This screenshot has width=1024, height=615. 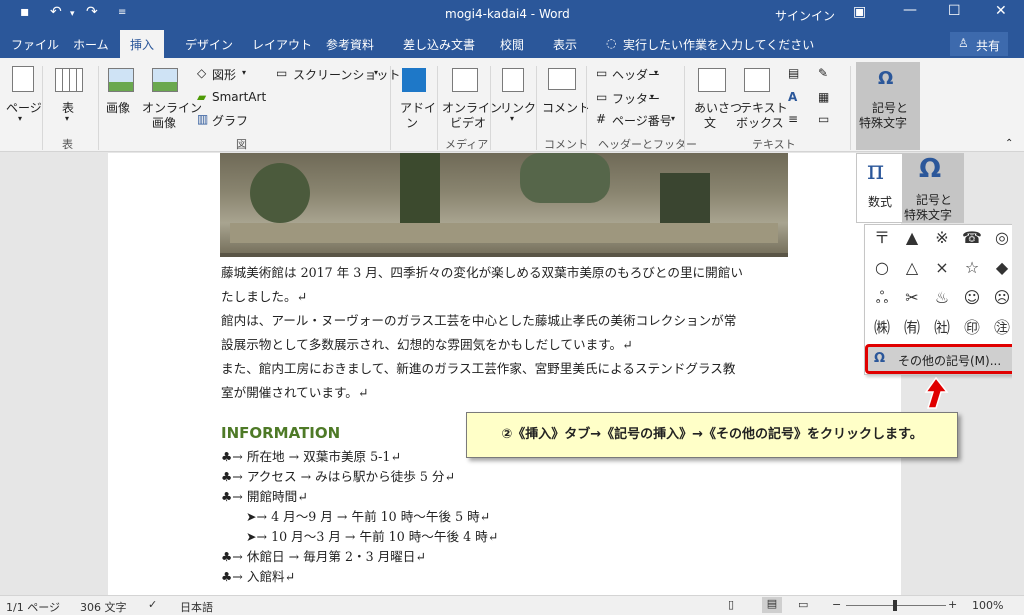 I want to click on footer-icon: ▭, so click(x=602, y=97).